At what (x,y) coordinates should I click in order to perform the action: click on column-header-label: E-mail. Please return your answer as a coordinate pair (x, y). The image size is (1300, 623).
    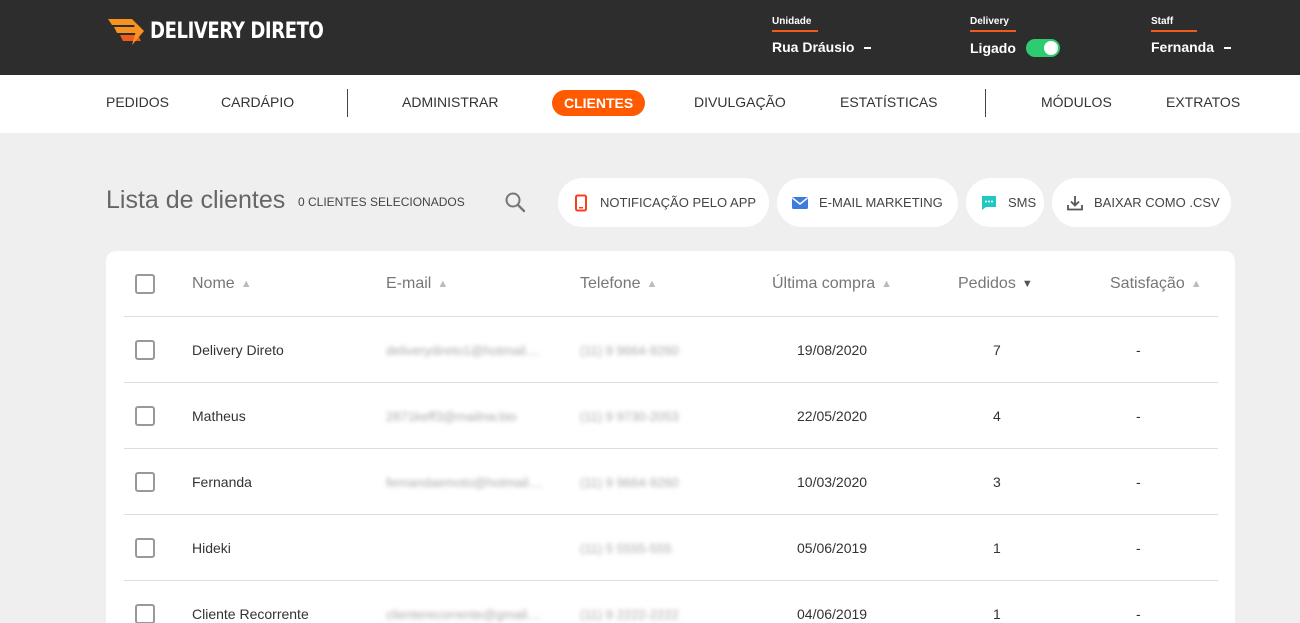
    Looking at the image, I should click on (409, 283).